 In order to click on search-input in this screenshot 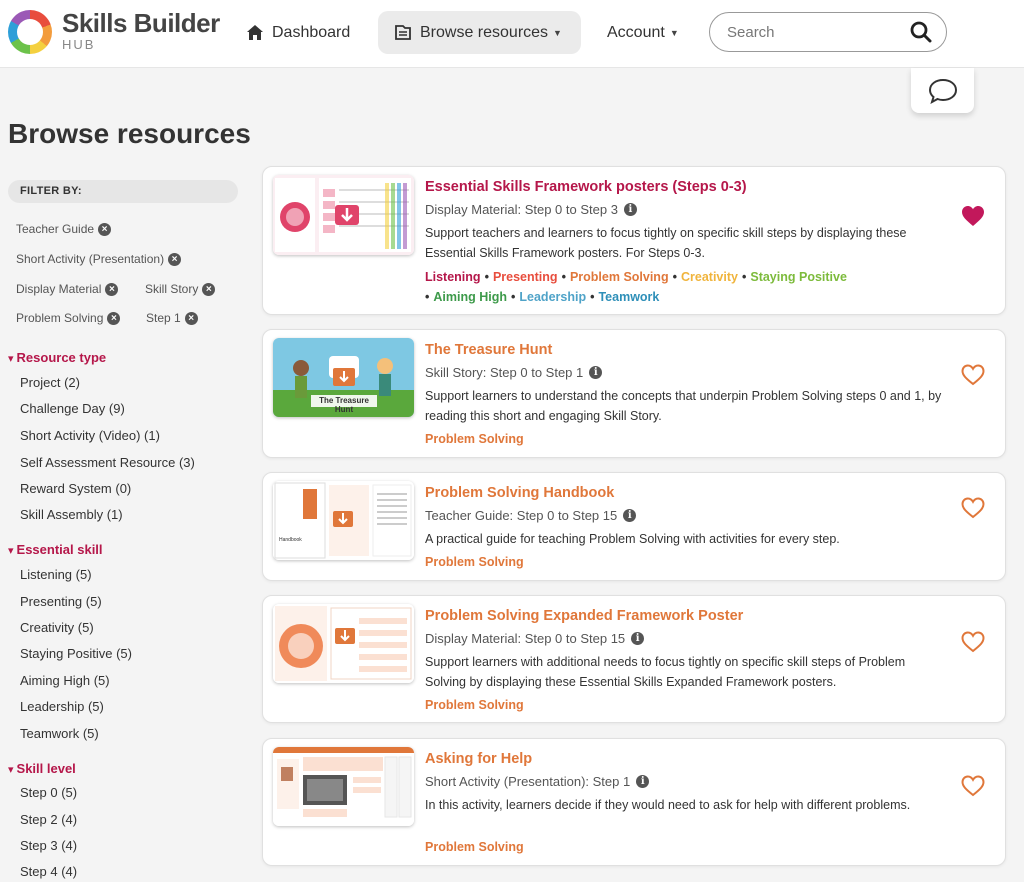, I will do `click(812, 32)`.